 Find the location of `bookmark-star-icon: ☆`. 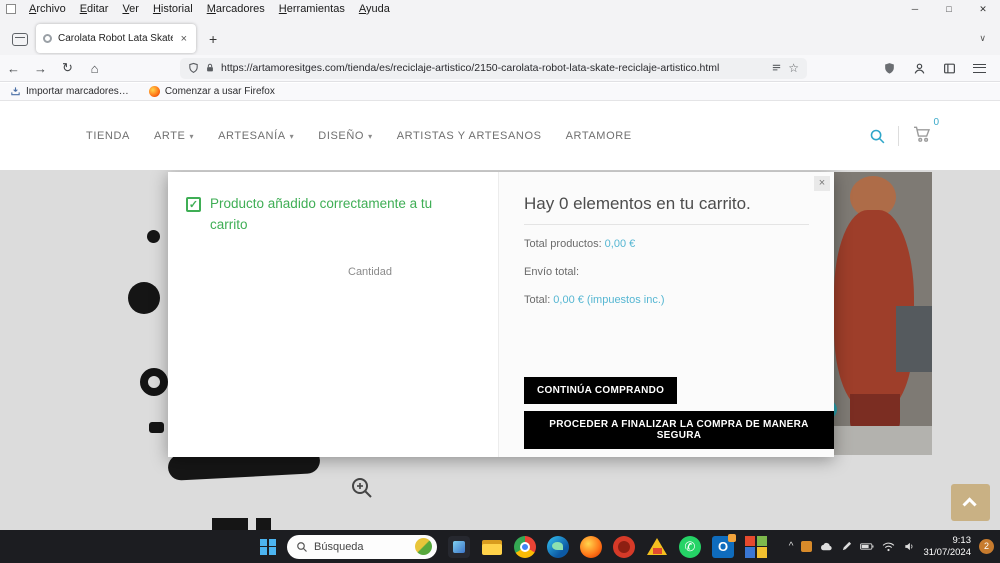

bookmark-star-icon: ☆ is located at coordinates (793, 68).